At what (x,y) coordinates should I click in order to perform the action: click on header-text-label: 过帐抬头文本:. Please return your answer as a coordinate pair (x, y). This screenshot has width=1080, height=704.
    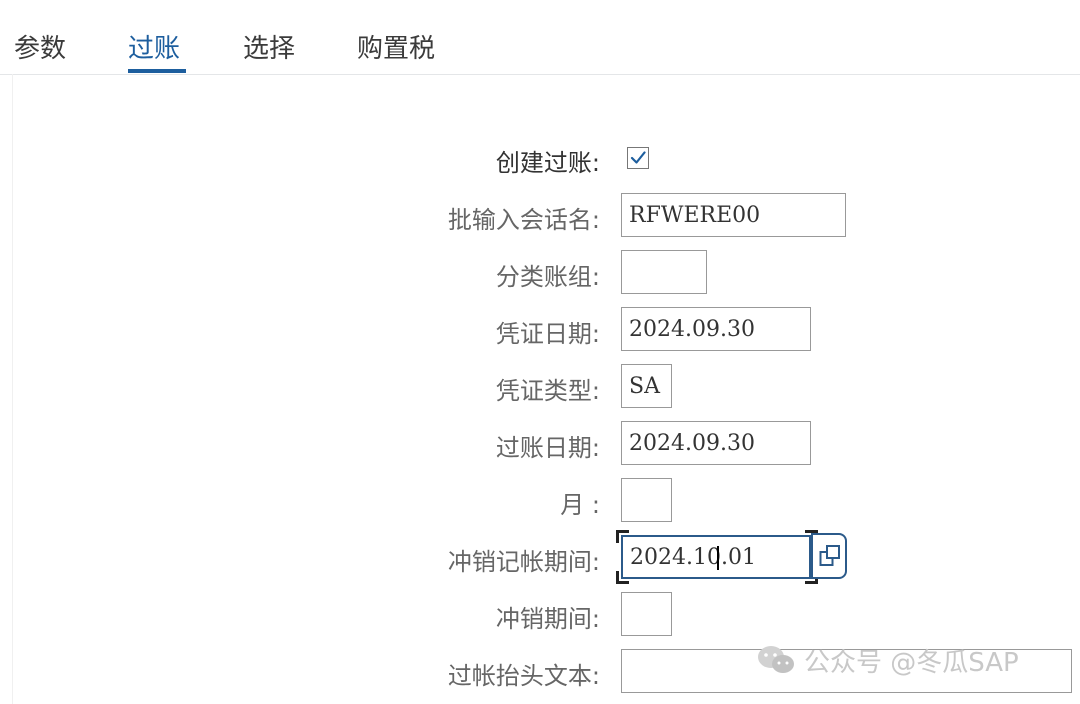
    Looking at the image, I should click on (523, 676).